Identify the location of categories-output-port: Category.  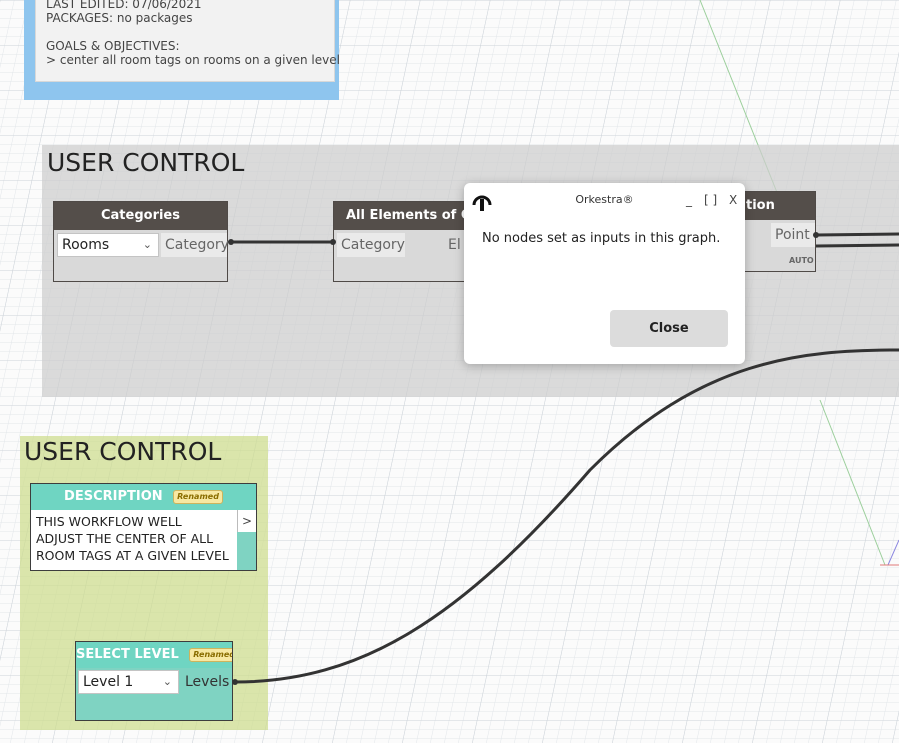
(195, 245).